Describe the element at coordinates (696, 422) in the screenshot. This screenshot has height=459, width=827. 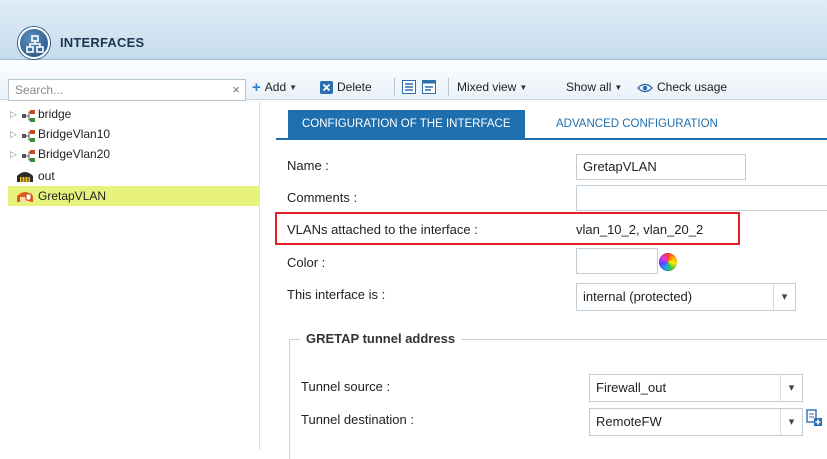
I see `tunnel-destination-select: RemoteFW ▾` at that location.